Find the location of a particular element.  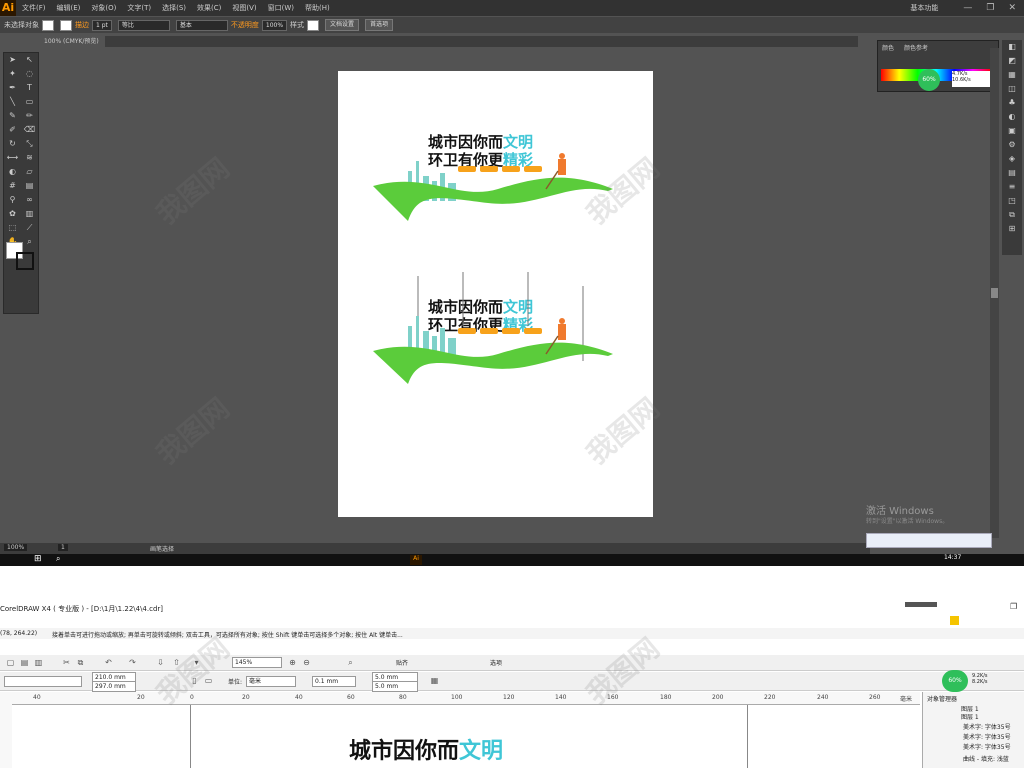

blob-brush-icon: ✐ is located at coordinates (12, 130).